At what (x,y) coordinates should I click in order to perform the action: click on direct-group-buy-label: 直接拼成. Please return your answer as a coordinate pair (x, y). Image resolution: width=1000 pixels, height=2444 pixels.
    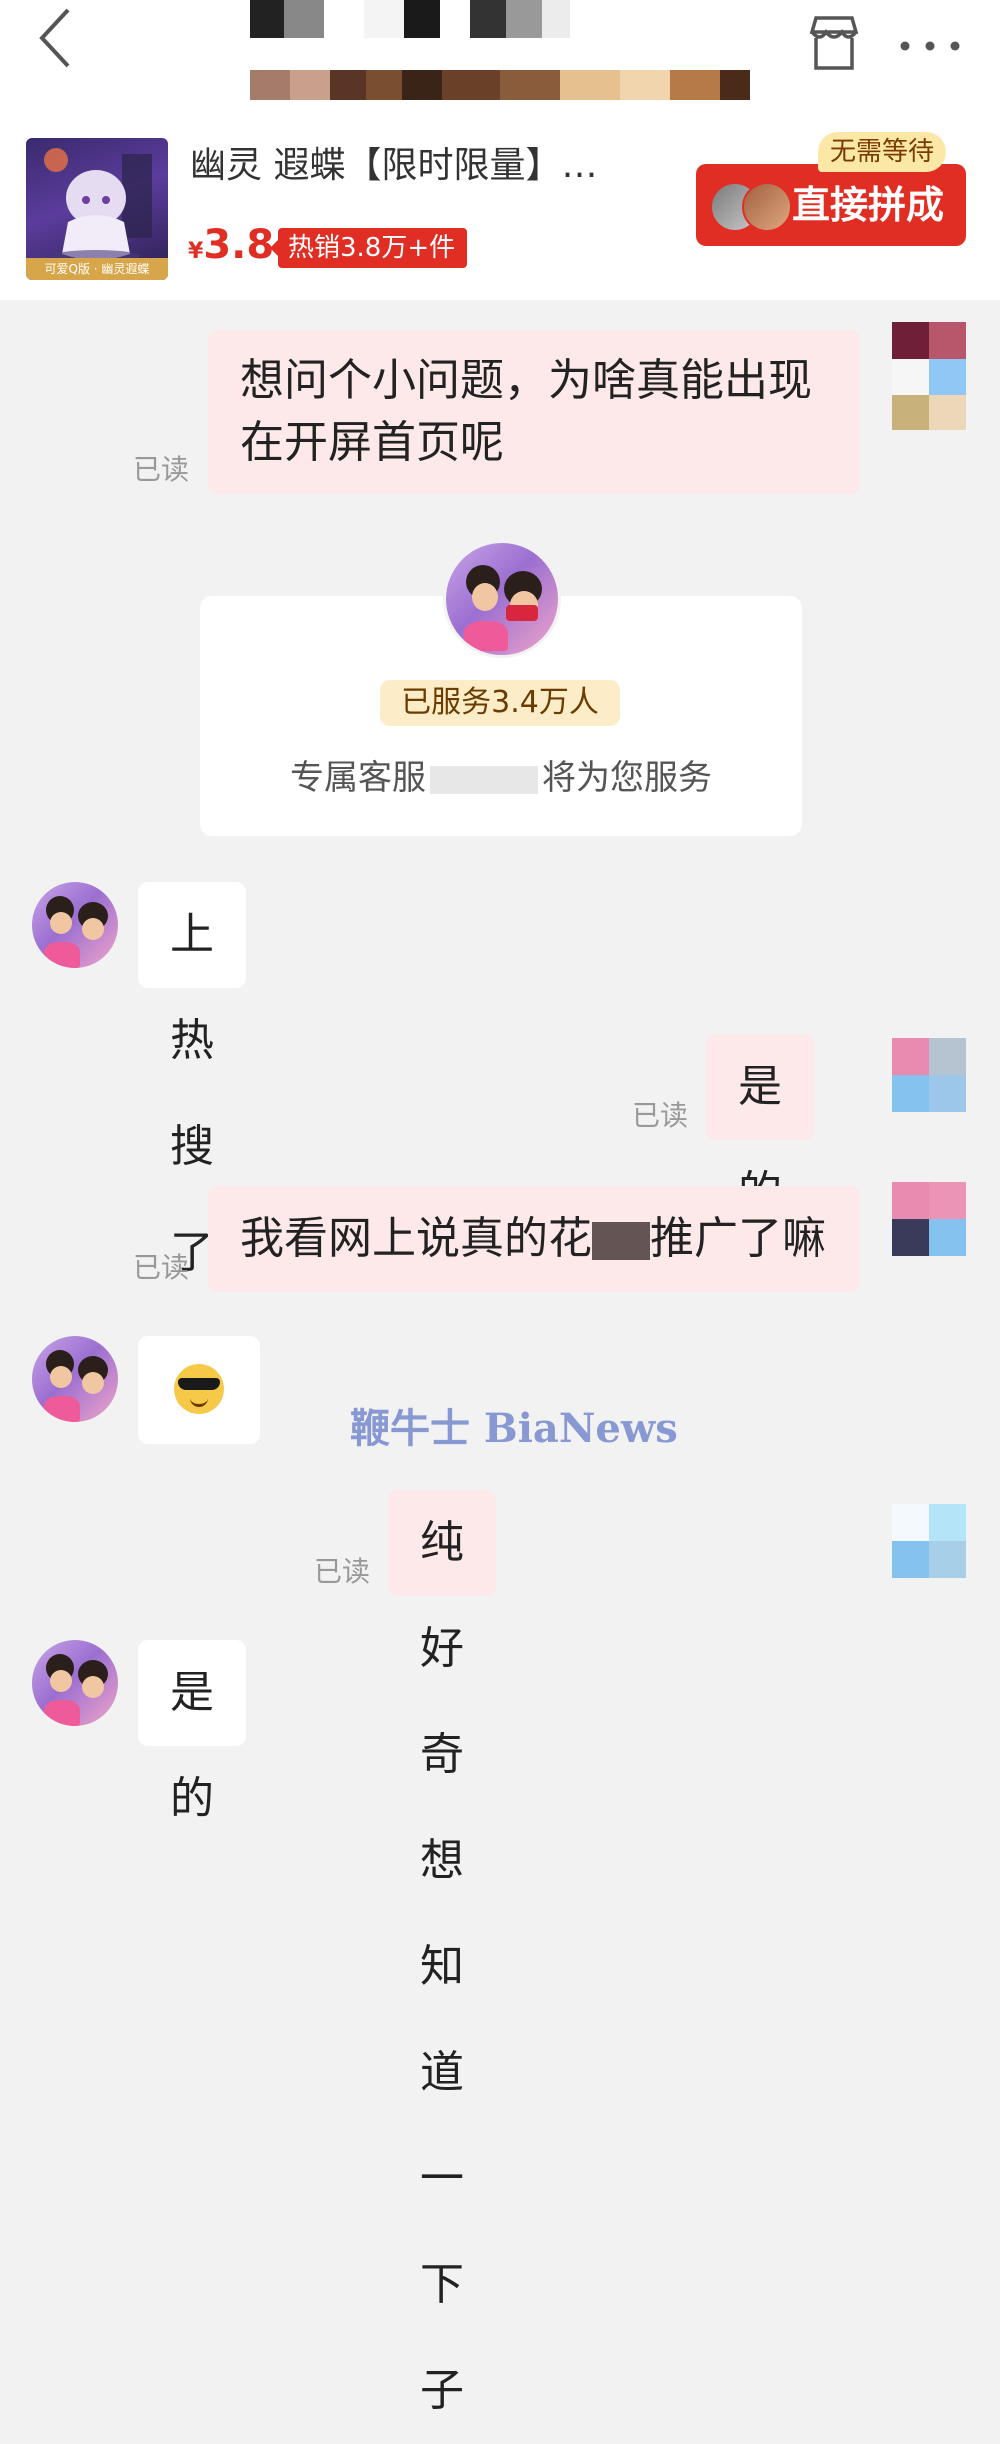
    Looking at the image, I should click on (868, 205).